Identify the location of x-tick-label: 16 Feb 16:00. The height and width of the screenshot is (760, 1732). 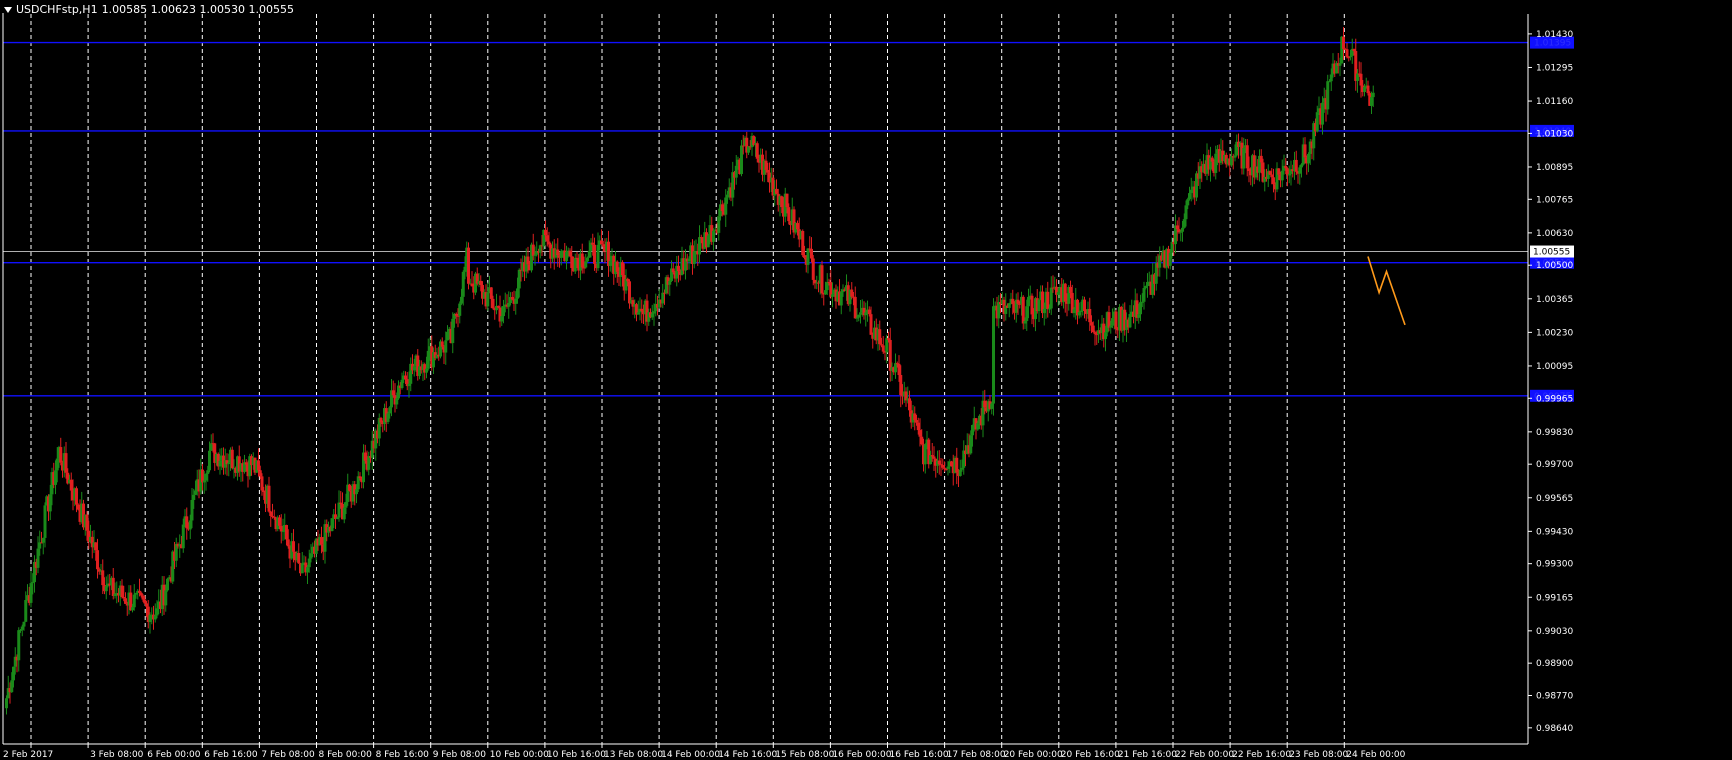
(919, 755).